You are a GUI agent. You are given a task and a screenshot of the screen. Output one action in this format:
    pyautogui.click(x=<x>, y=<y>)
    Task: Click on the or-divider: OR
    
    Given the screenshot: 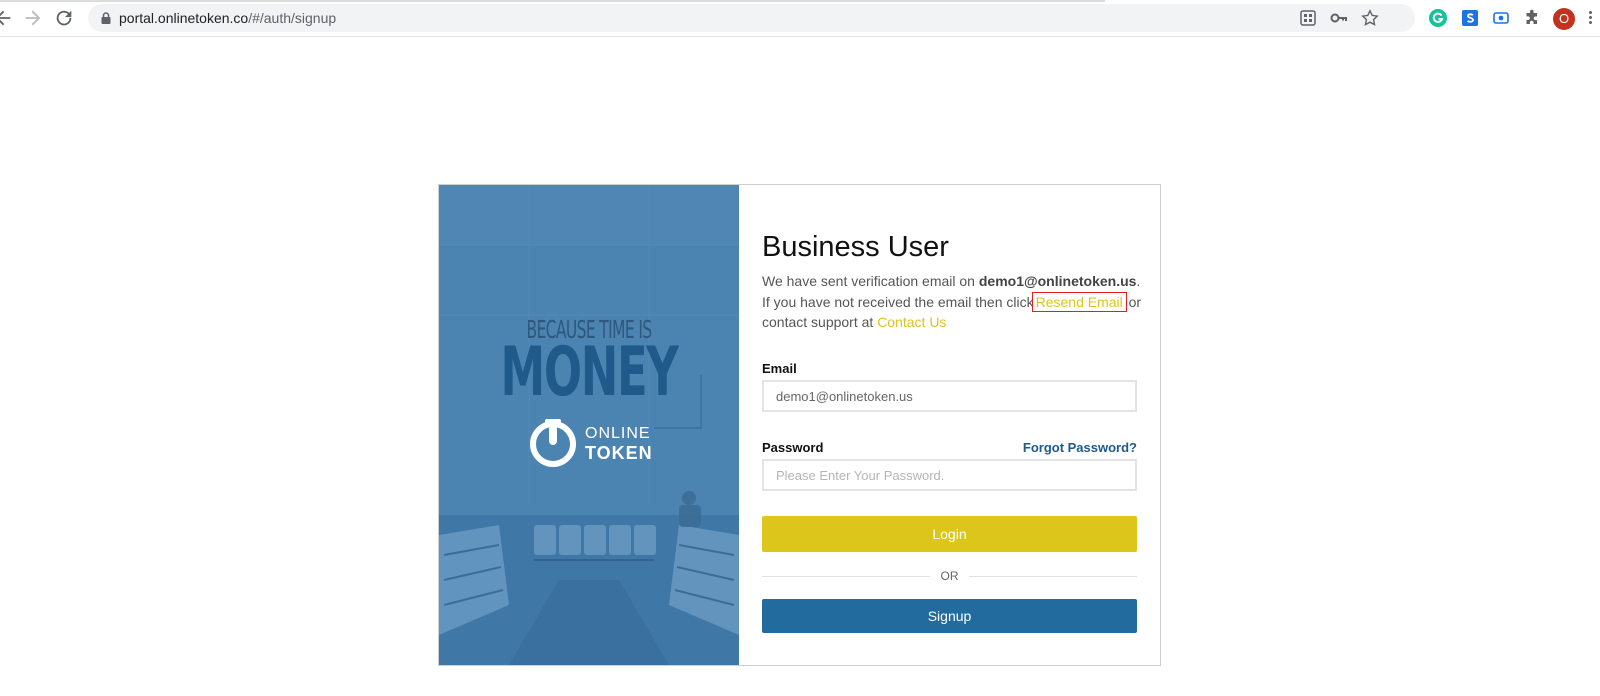 What is the action you would take?
    pyautogui.click(x=949, y=576)
    